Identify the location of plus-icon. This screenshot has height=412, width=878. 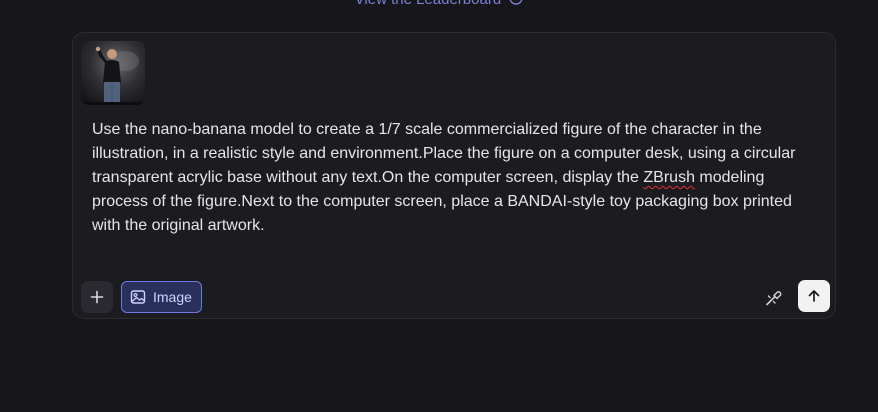
(97, 297).